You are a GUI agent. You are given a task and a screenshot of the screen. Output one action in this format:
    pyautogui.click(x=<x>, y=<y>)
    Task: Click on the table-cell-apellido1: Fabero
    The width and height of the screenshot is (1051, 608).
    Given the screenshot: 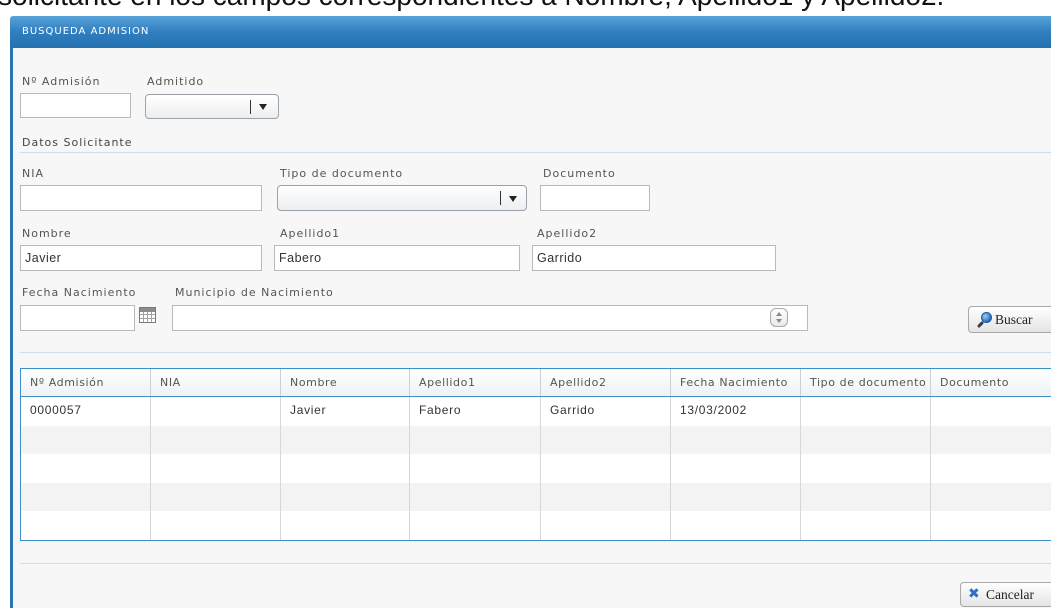 What is the action you would take?
    pyautogui.click(x=475, y=411)
    